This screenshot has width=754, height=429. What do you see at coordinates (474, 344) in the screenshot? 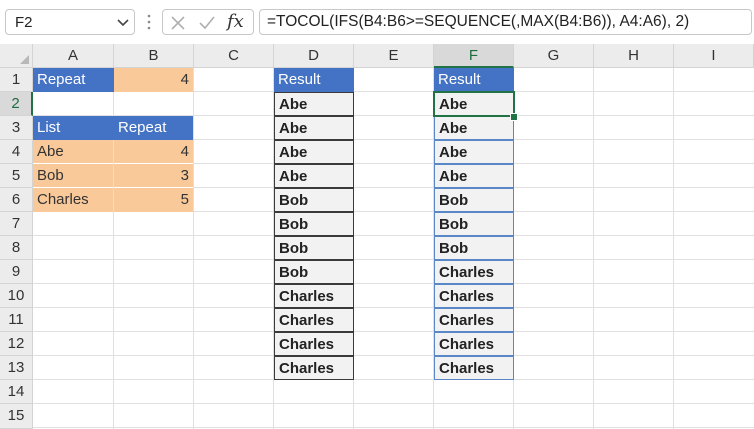
I see `cell-f12: Charles` at bounding box center [474, 344].